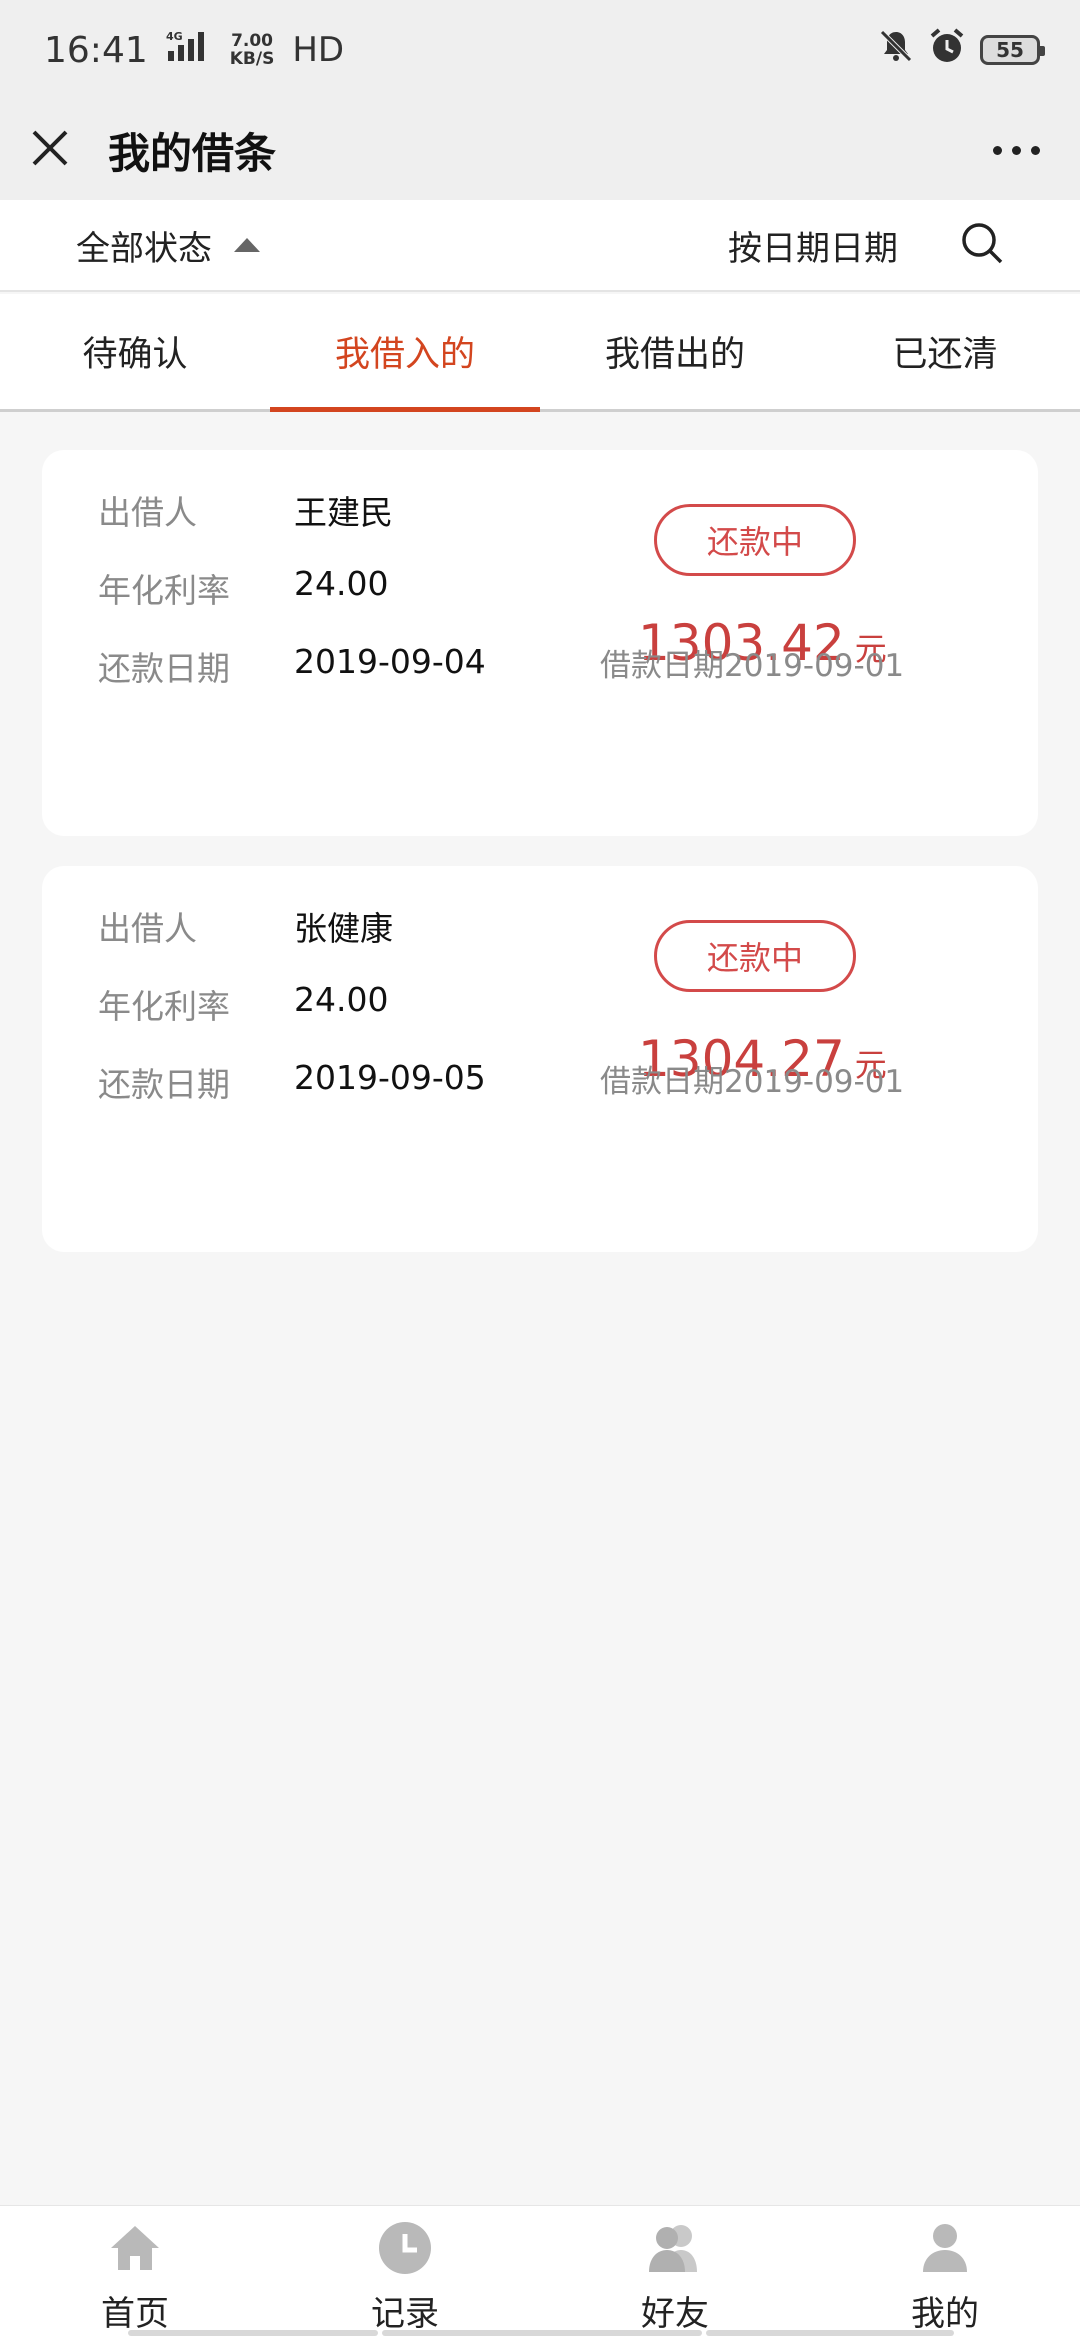  What do you see at coordinates (675, 2314) in the screenshot?
I see `nav-friends-label: 好友` at bounding box center [675, 2314].